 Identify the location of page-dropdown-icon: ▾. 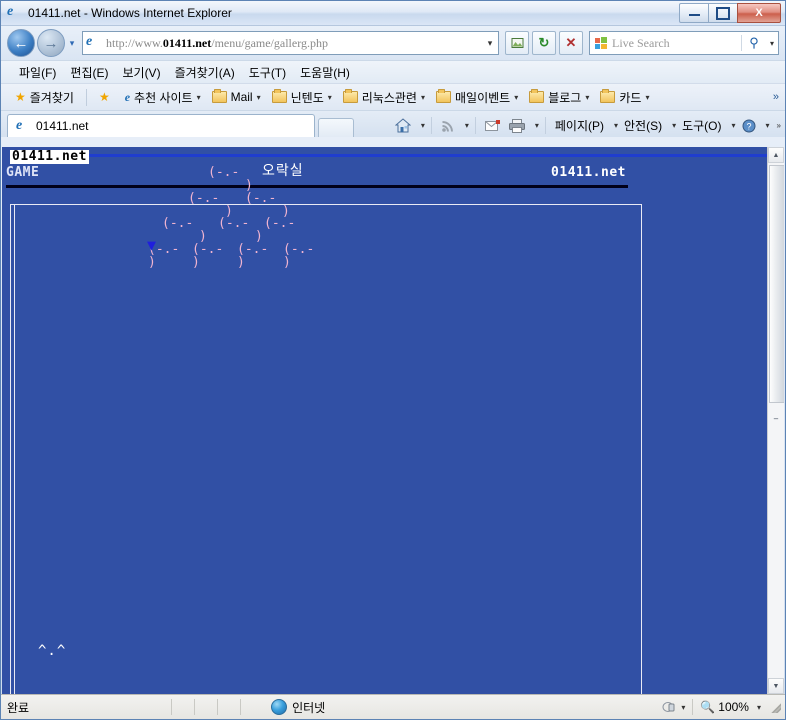
(616, 125).